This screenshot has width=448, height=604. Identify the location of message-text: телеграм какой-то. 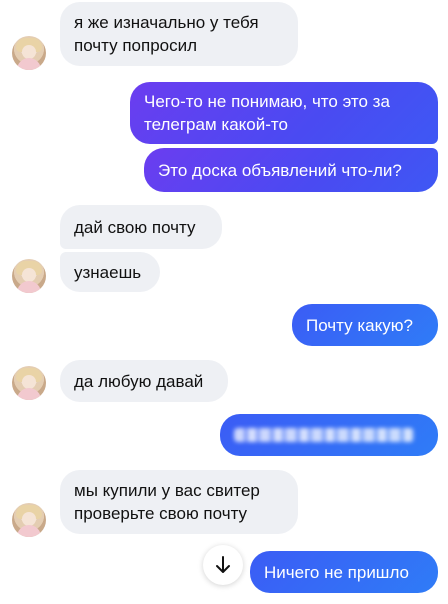
(216, 124).